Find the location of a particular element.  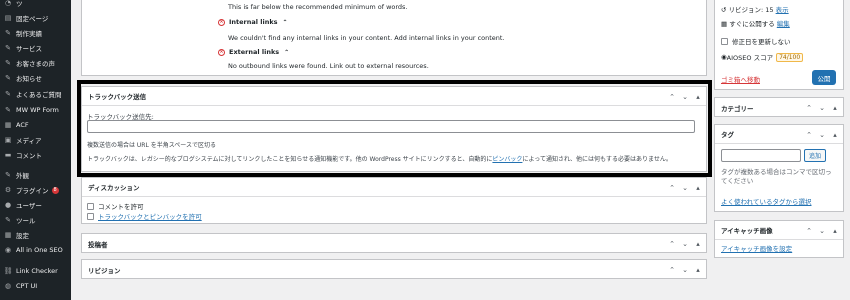

sidebar-item-users: ● ユーザー is located at coordinates (35, 205).